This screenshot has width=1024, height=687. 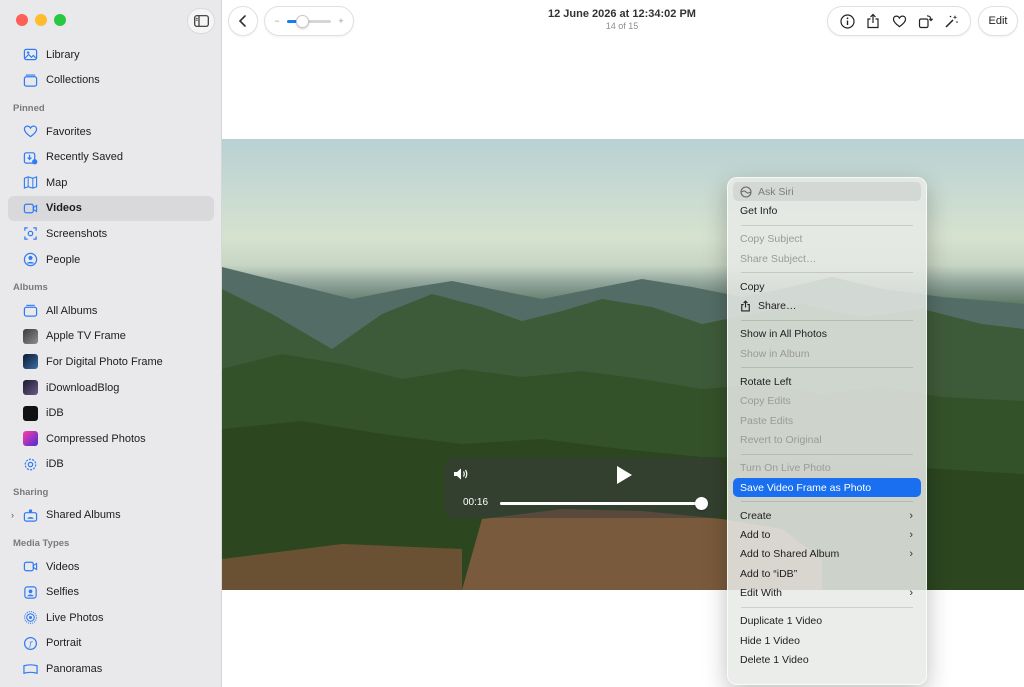 What do you see at coordinates (77, 233) in the screenshot?
I see `sidebar-item-label: Screenshots` at bounding box center [77, 233].